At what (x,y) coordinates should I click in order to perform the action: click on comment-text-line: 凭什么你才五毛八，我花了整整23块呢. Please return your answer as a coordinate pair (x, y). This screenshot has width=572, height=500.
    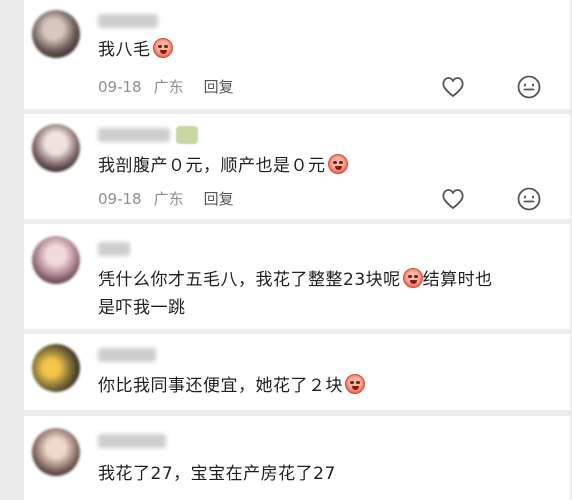
    Looking at the image, I should click on (249, 280).